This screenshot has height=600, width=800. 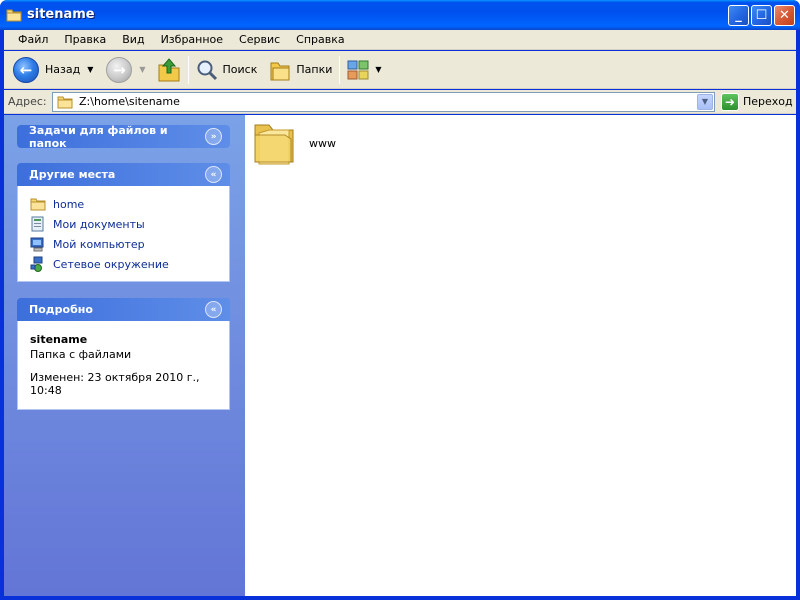 What do you see at coordinates (400, 15) in the screenshot?
I see `title-bar: sitename _ ☐ ✕` at bounding box center [400, 15].